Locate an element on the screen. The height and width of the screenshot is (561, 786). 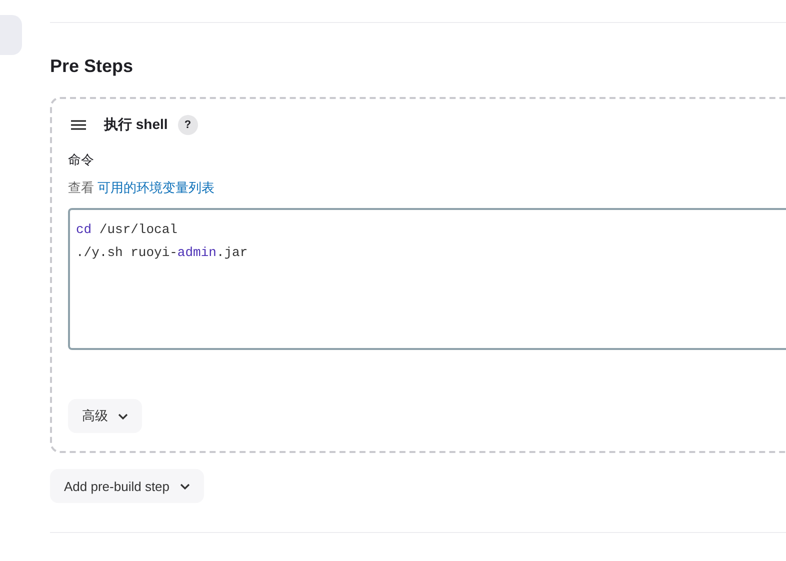
section-title: Pre Steps is located at coordinates (92, 67).